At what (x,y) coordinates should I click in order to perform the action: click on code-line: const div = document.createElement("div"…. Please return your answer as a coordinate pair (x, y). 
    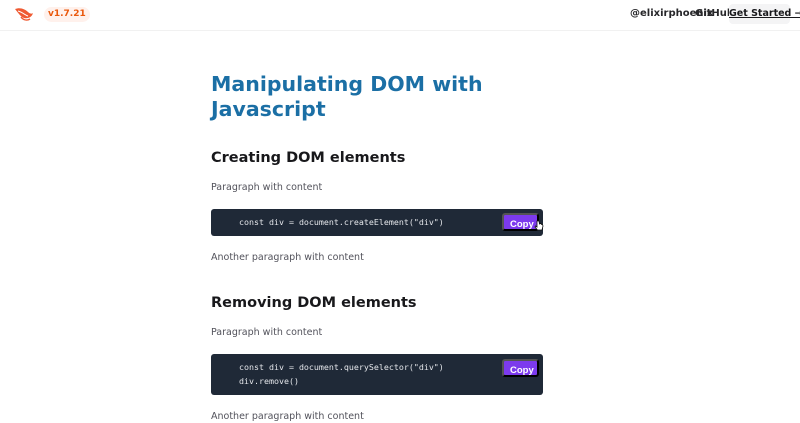
    Looking at the image, I should click on (341, 222).